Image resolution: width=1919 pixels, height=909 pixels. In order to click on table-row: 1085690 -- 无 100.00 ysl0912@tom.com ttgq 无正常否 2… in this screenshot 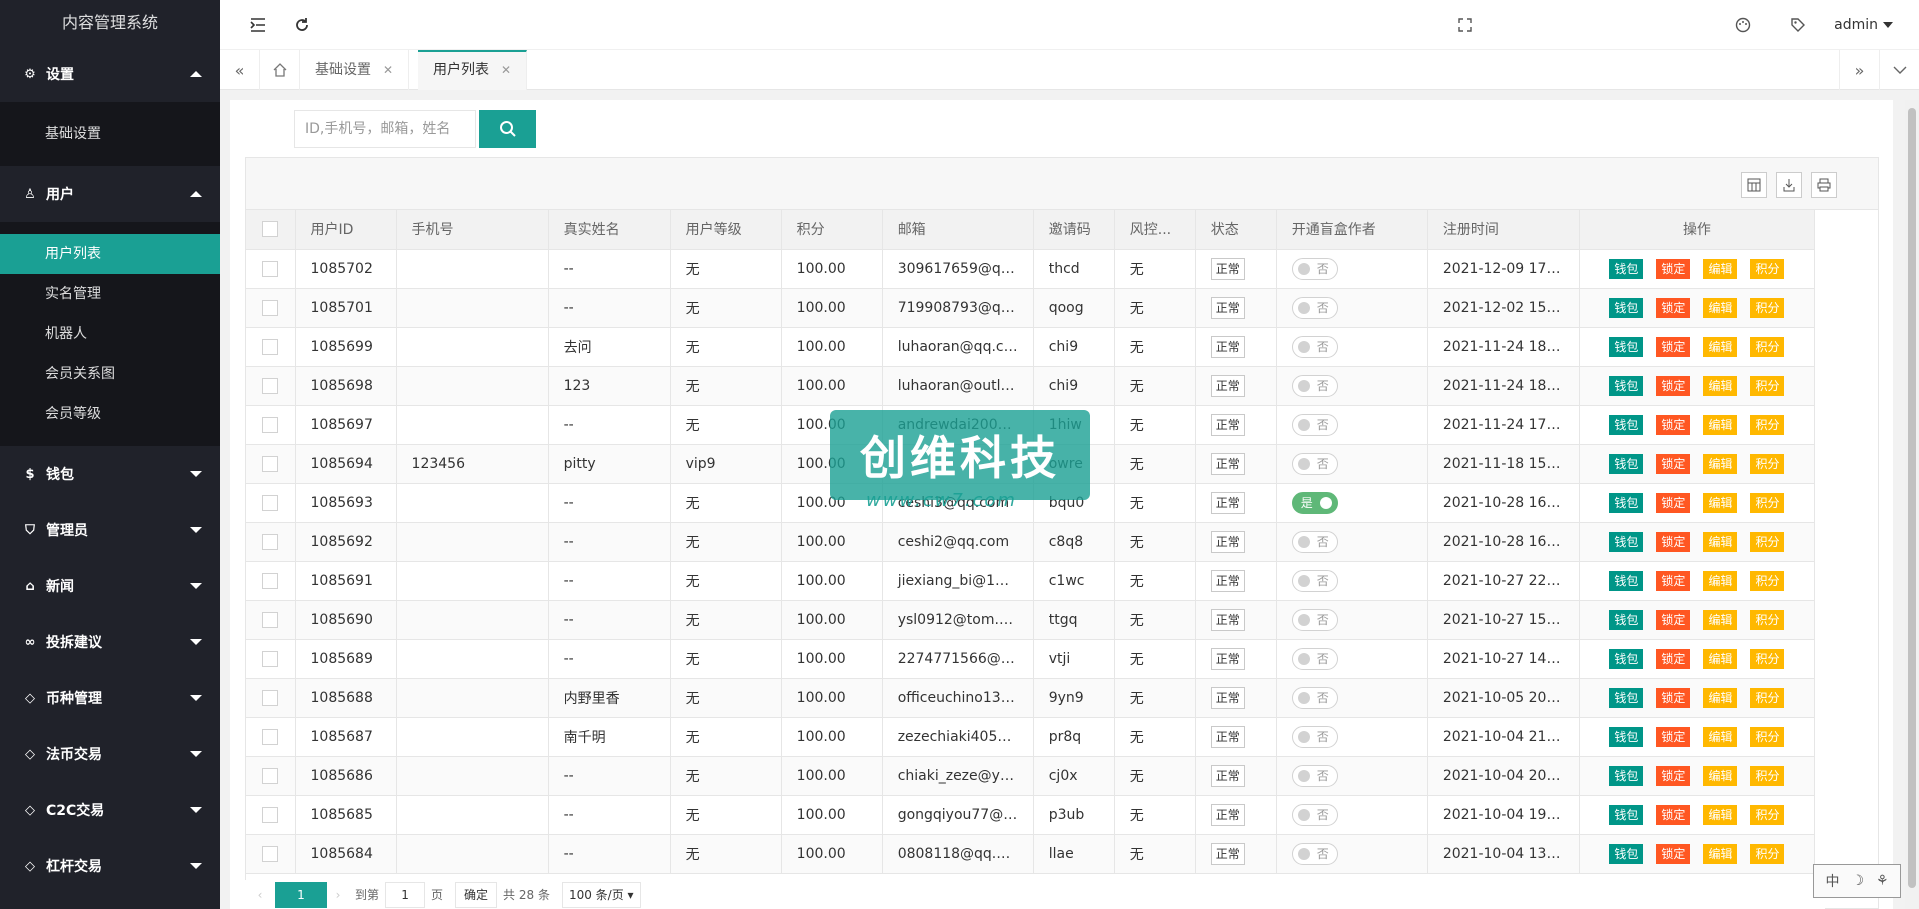, I will do `click(1031, 620)`.